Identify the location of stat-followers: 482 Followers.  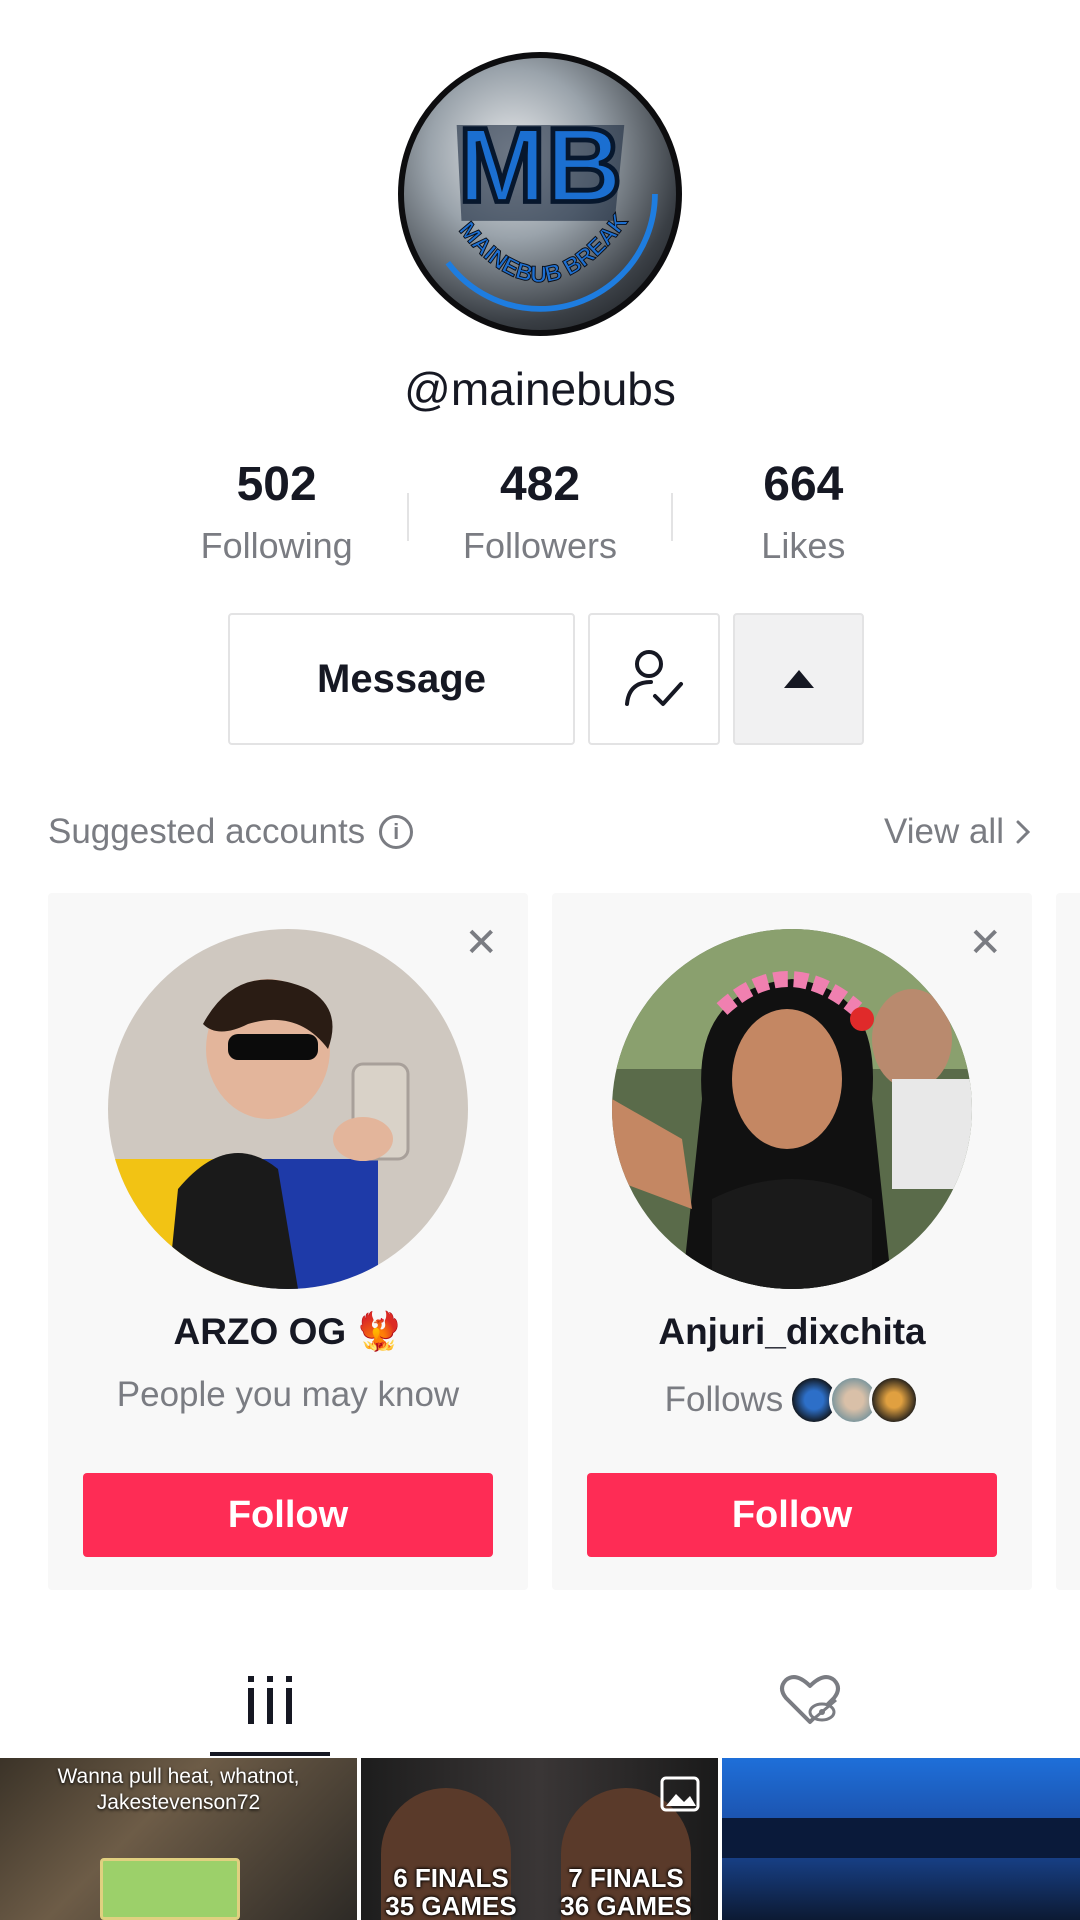
(539, 520).